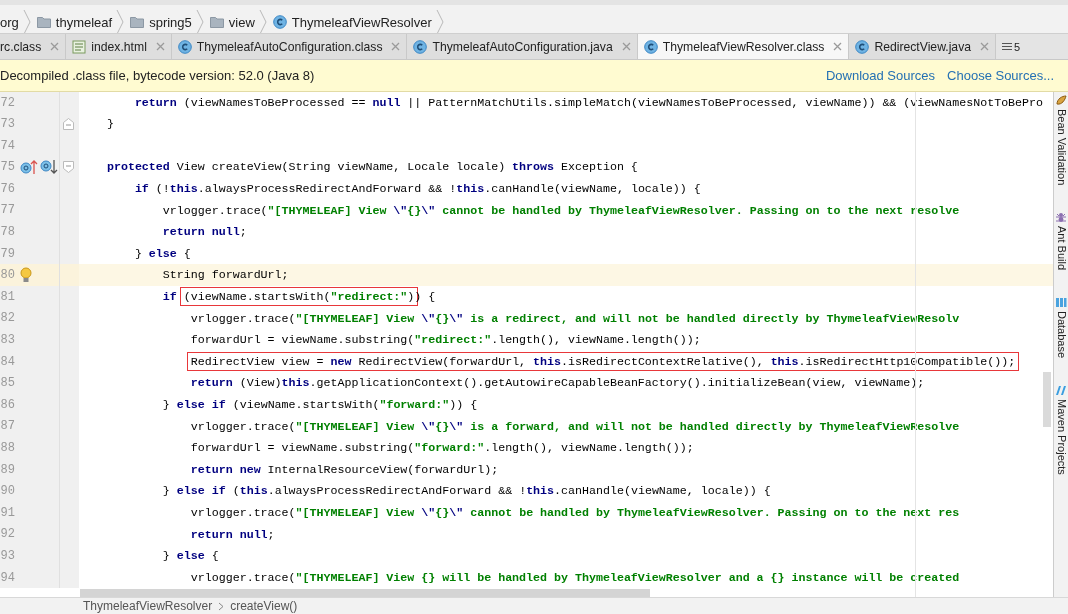 This screenshot has height=614, width=1068. Describe the element at coordinates (119, 47) in the screenshot. I see `editor-tab: index.html` at that location.